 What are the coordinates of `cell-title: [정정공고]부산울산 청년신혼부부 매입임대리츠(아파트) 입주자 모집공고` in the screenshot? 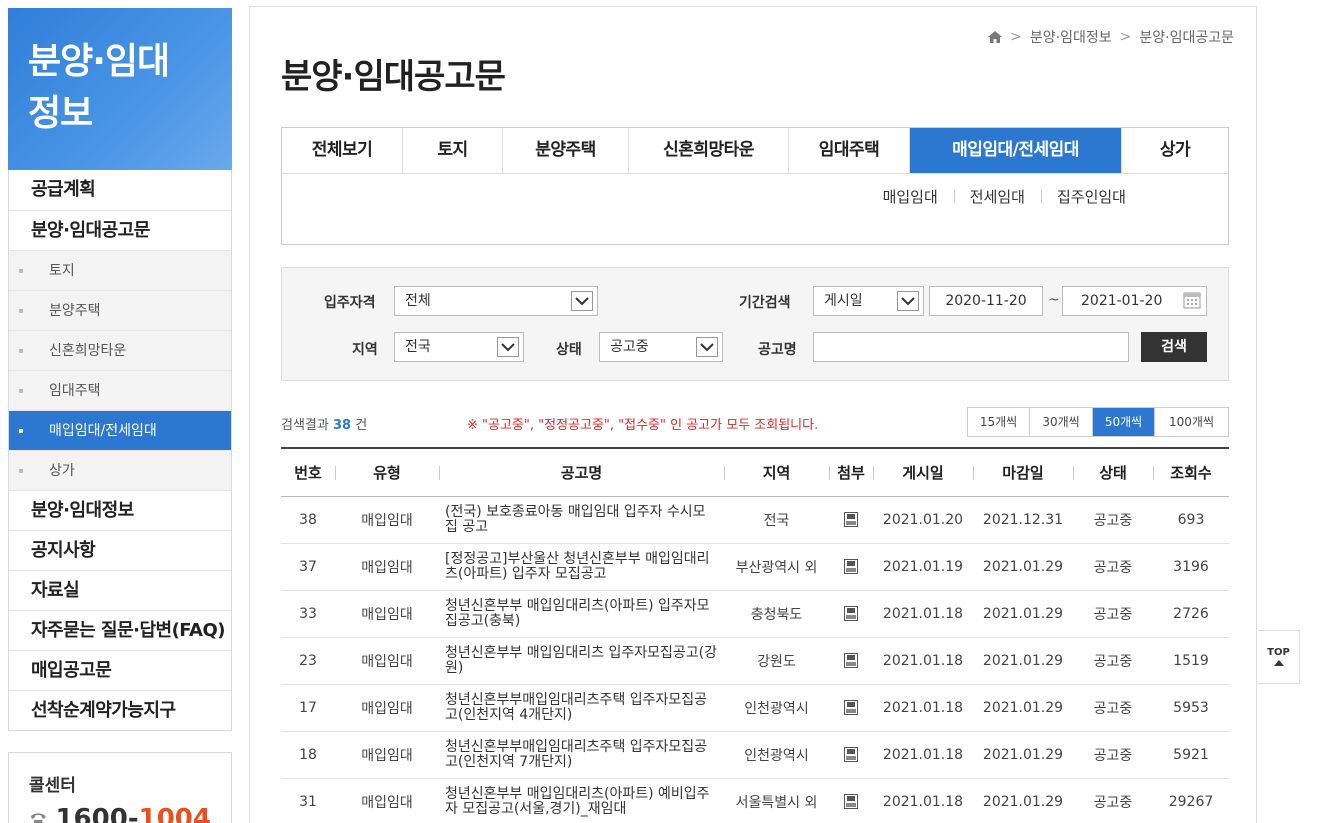 It's located at (581, 567).